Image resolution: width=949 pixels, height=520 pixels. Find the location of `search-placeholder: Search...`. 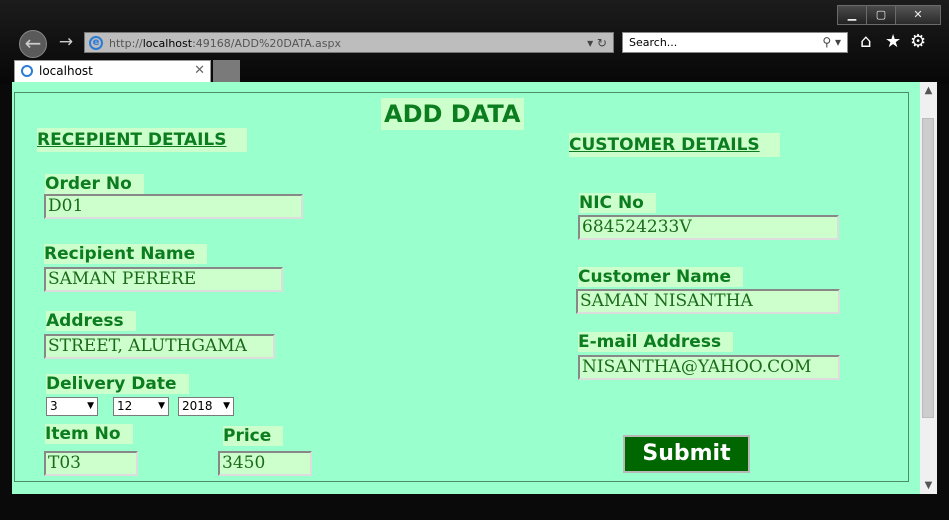

search-placeholder: Search... is located at coordinates (653, 42).